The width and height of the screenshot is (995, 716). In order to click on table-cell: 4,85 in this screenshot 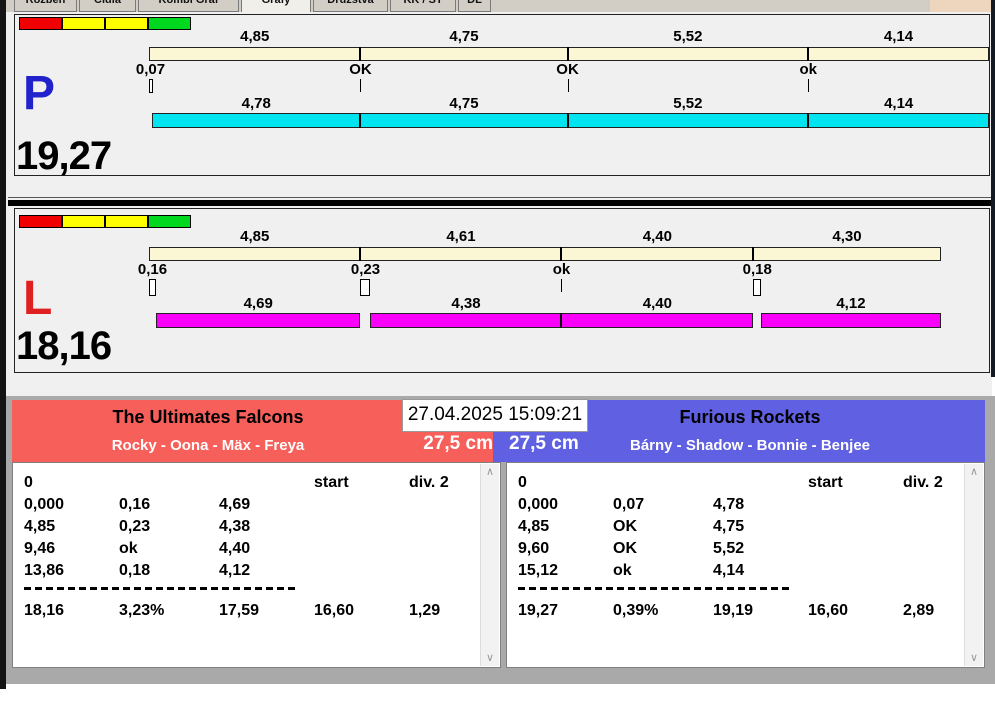, I will do `click(534, 526)`.